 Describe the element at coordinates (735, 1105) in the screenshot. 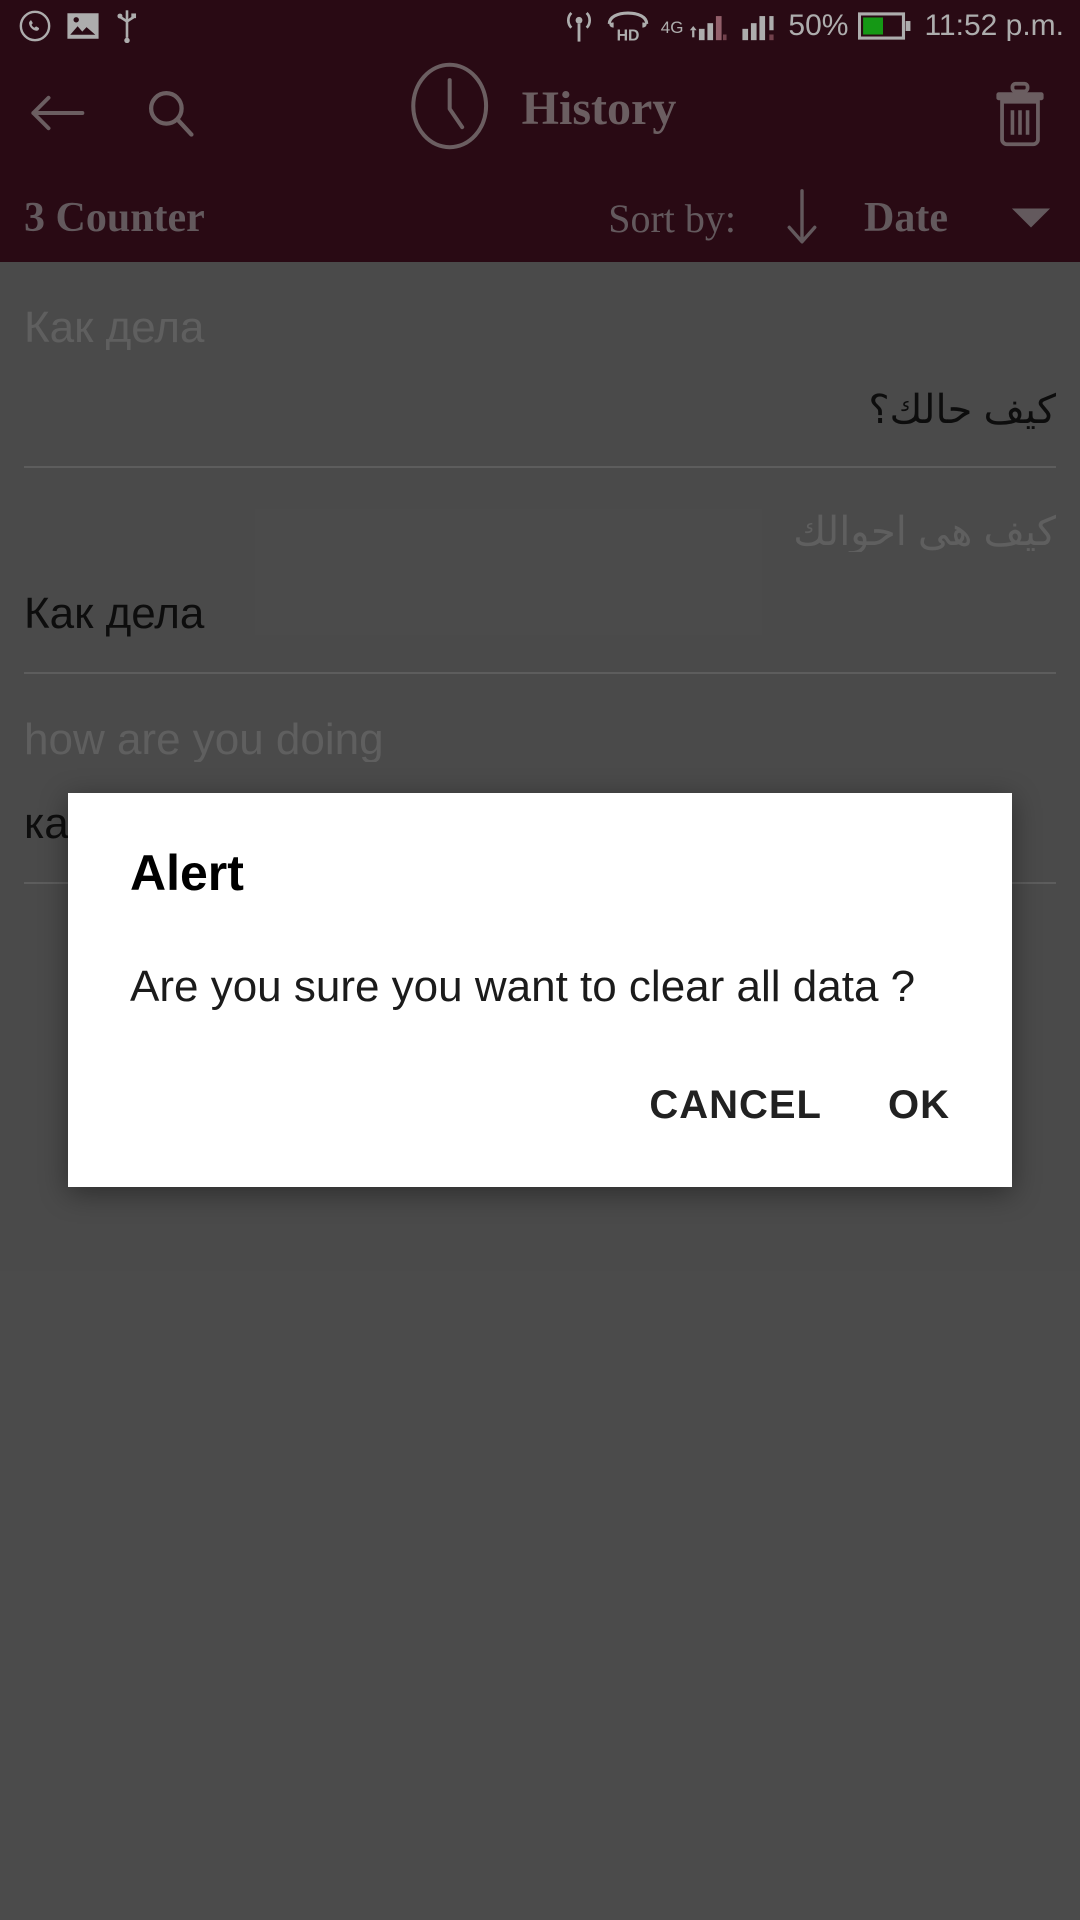

I see `cancel-button: CANCEL` at that location.